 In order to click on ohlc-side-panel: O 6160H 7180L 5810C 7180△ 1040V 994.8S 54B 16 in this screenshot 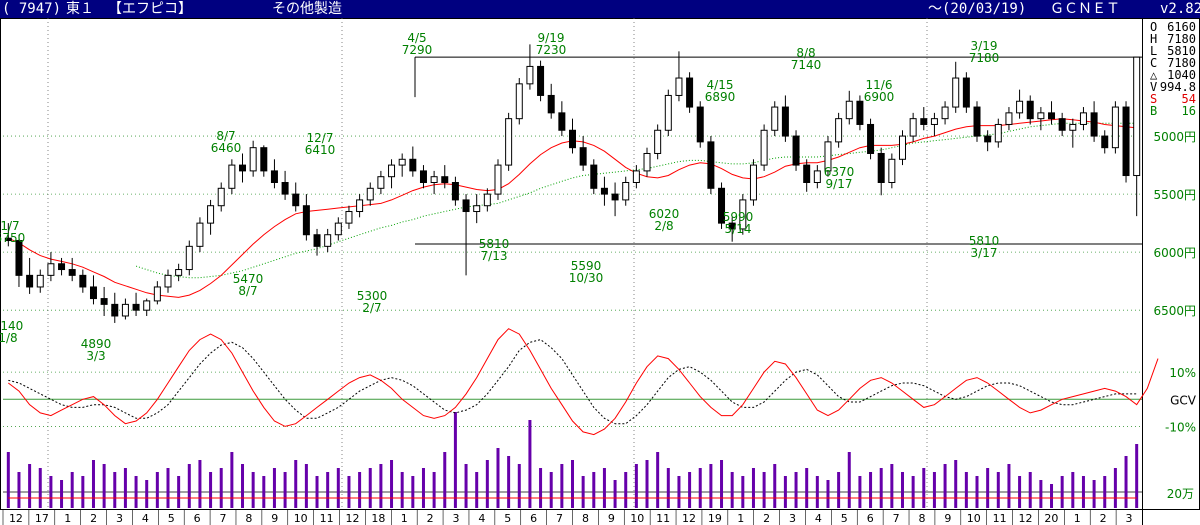, I will do `click(1173, 69)`.